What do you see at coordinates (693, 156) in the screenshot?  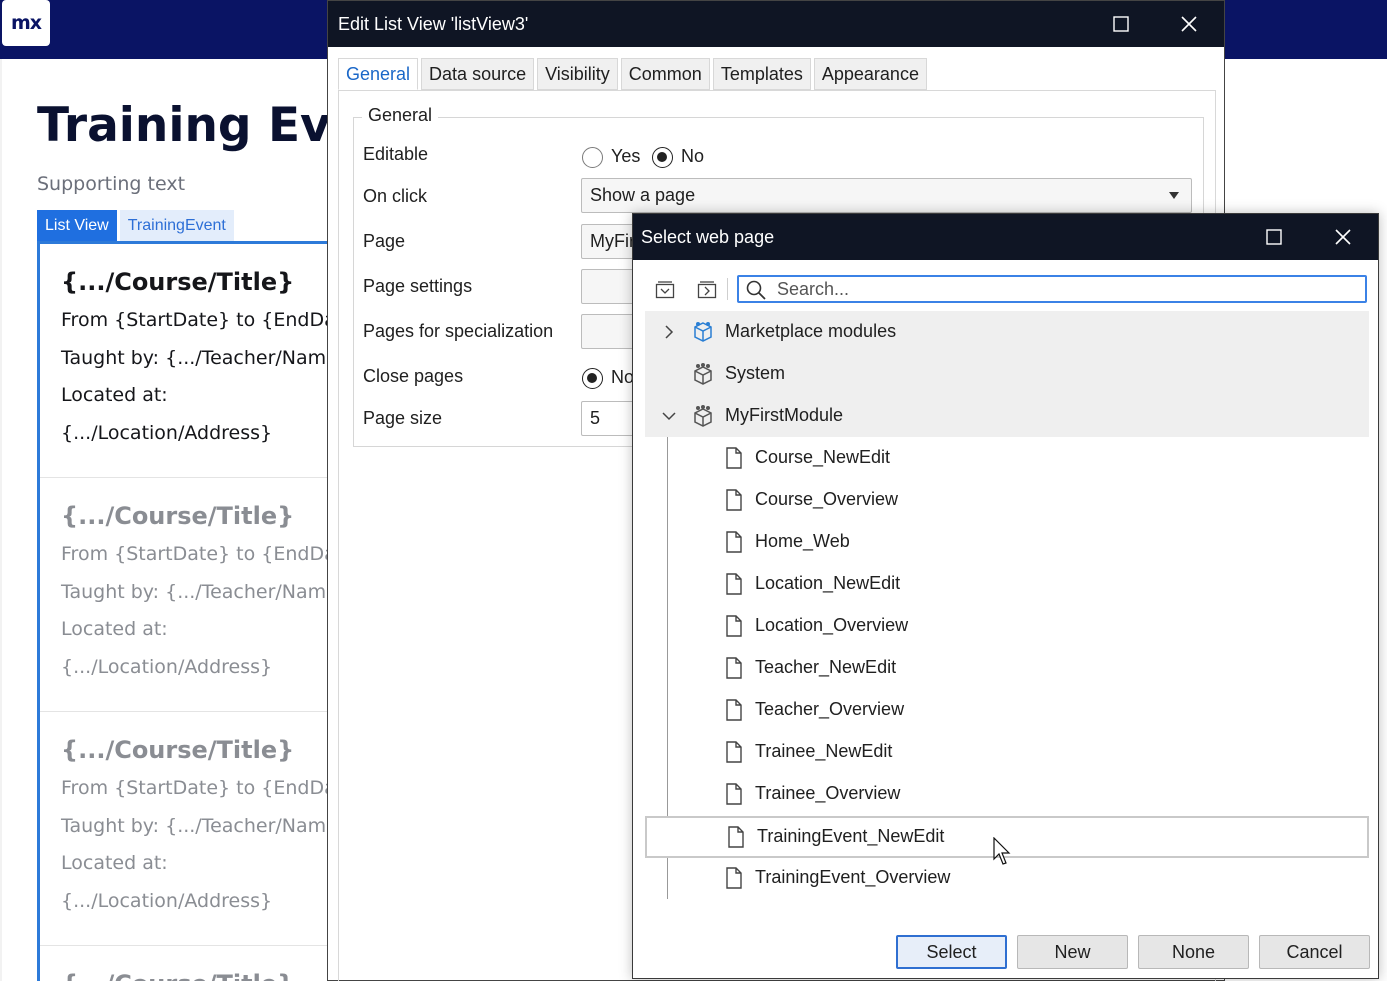 I see `editable-no-label: No` at bounding box center [693, 156].